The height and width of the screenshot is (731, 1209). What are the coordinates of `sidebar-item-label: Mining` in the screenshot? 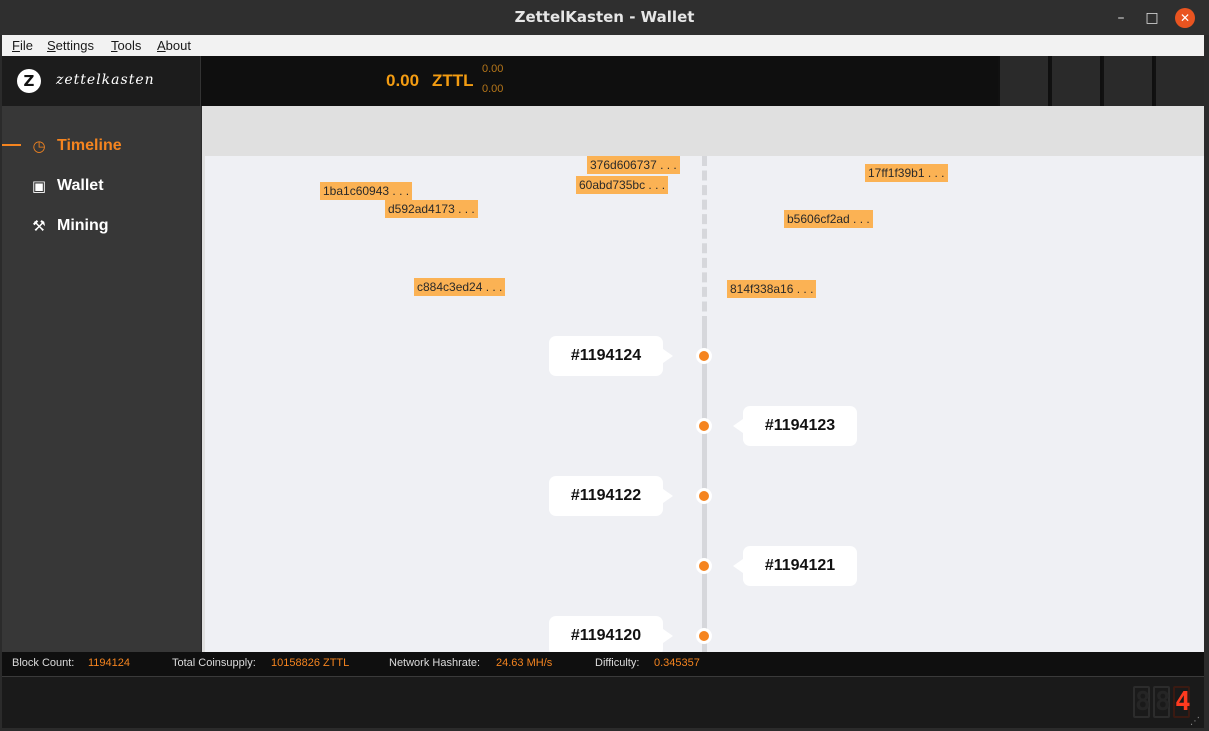 It's located at (83, 225).